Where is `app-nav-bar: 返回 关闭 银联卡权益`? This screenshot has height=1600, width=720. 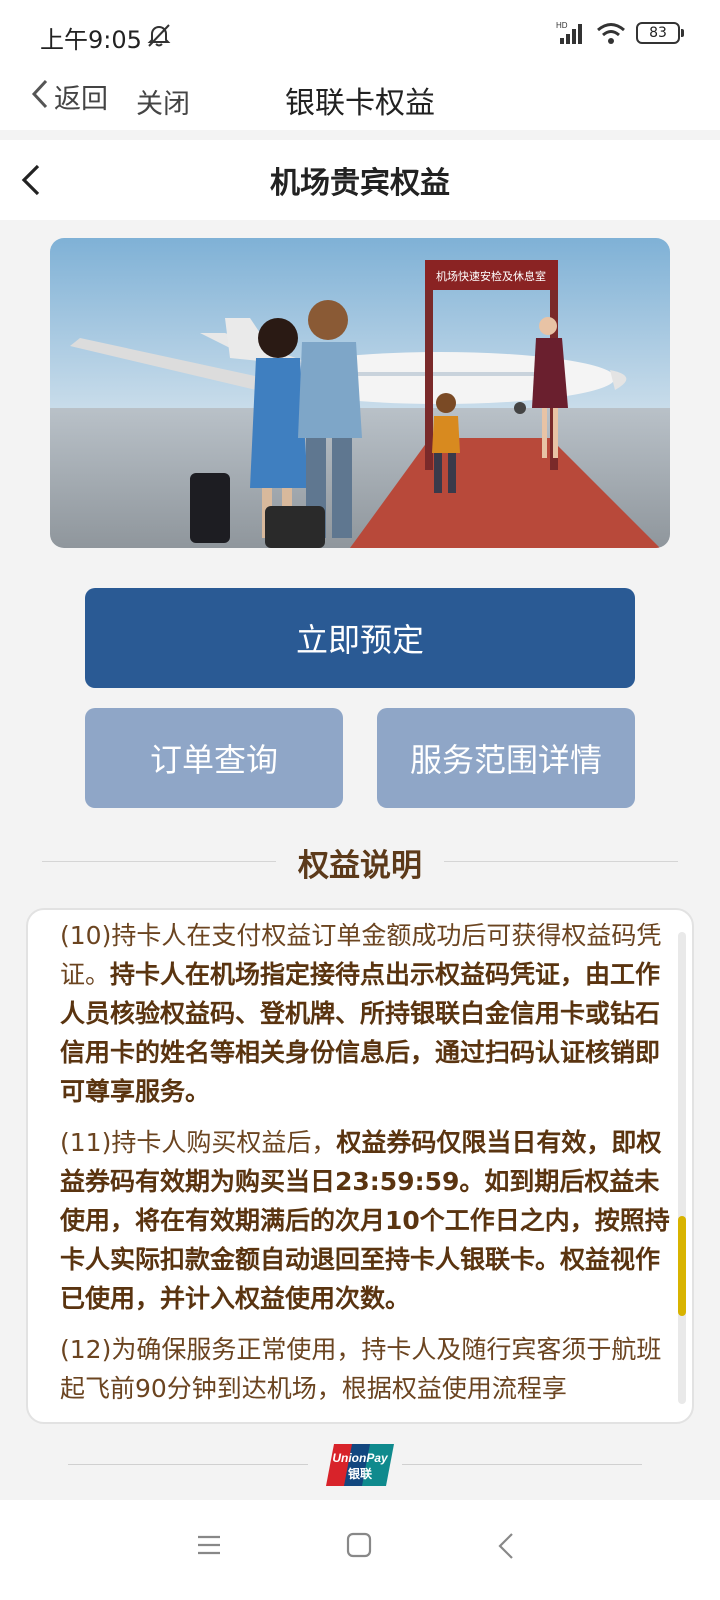
app-nav-bar: 返回 关闭 银联卡权益 is located at coordinates (360, 97).